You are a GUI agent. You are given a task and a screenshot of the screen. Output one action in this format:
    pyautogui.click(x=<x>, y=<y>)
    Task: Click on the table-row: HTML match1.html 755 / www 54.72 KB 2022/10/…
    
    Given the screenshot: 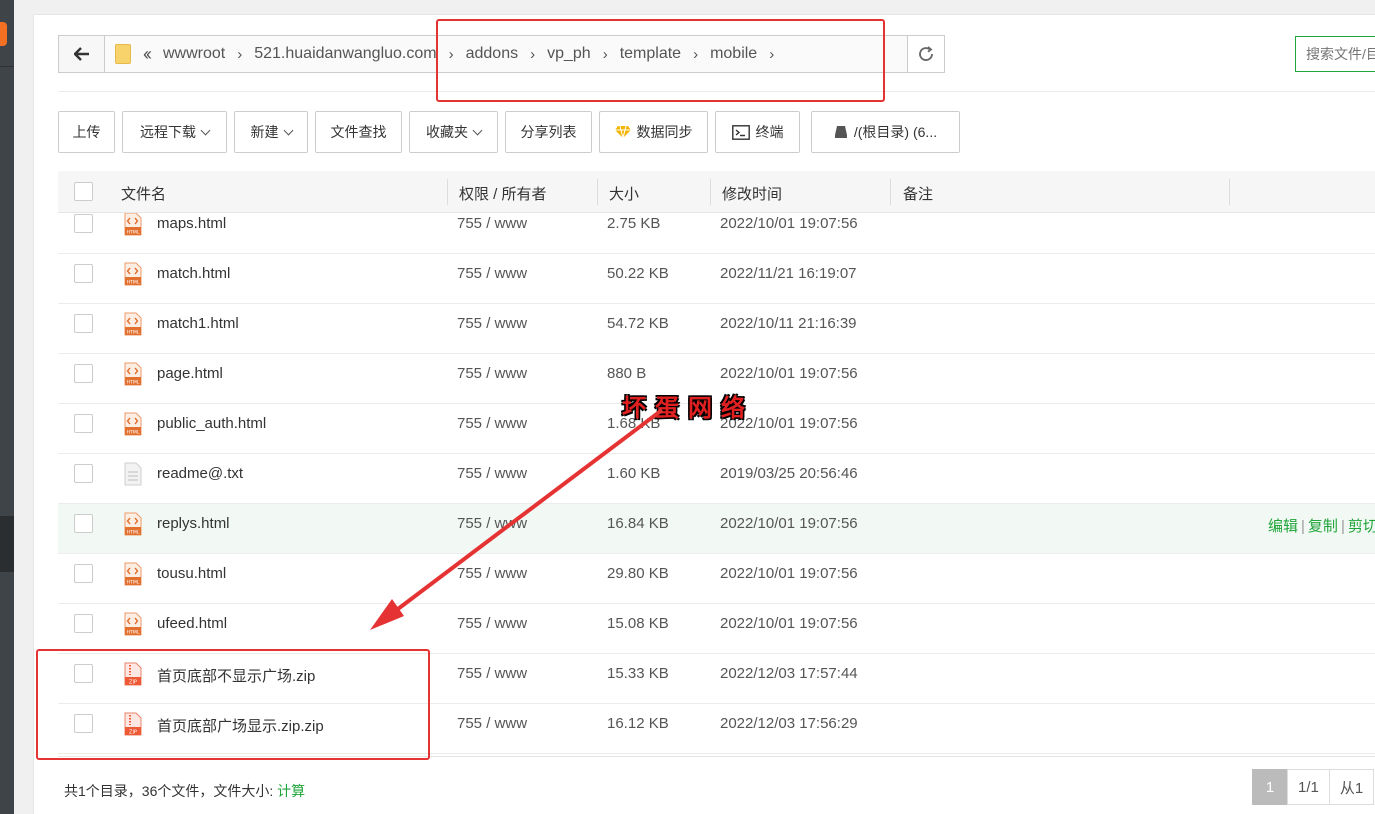 What is the action you would take?
    pyautogui.click(x=716, y=329)
    